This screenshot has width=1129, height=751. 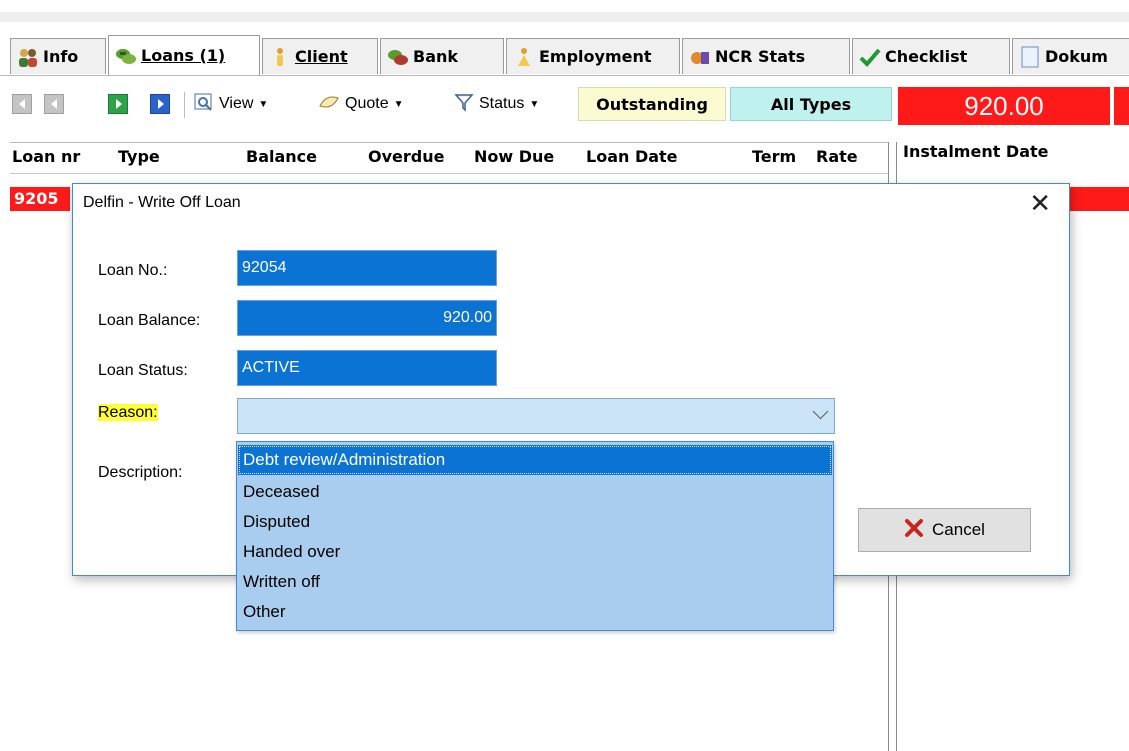 I want to click on view-button: View ▼, so click(x=231, y=104).